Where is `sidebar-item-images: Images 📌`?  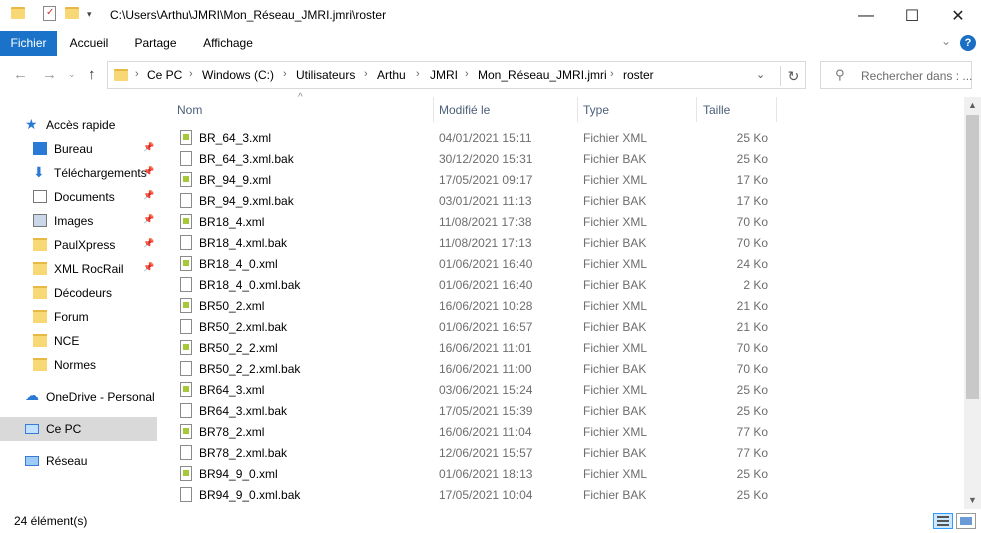 sidebar-item-images: Images 📌 is located at coordinates (78, 221).